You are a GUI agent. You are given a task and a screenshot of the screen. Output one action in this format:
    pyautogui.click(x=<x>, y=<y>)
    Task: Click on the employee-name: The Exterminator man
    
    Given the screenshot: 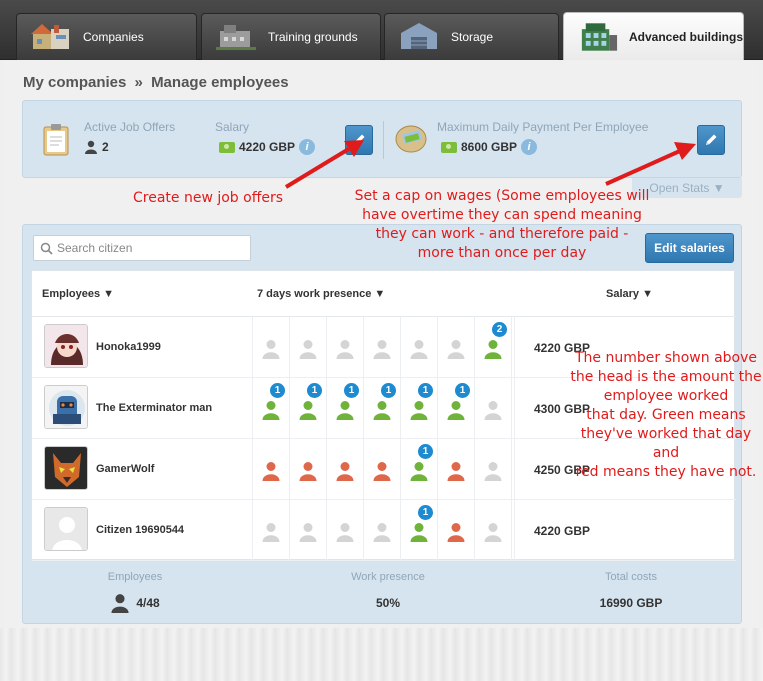 What is the action you would take?
    pyautogui.click(x=154, y=408)
    